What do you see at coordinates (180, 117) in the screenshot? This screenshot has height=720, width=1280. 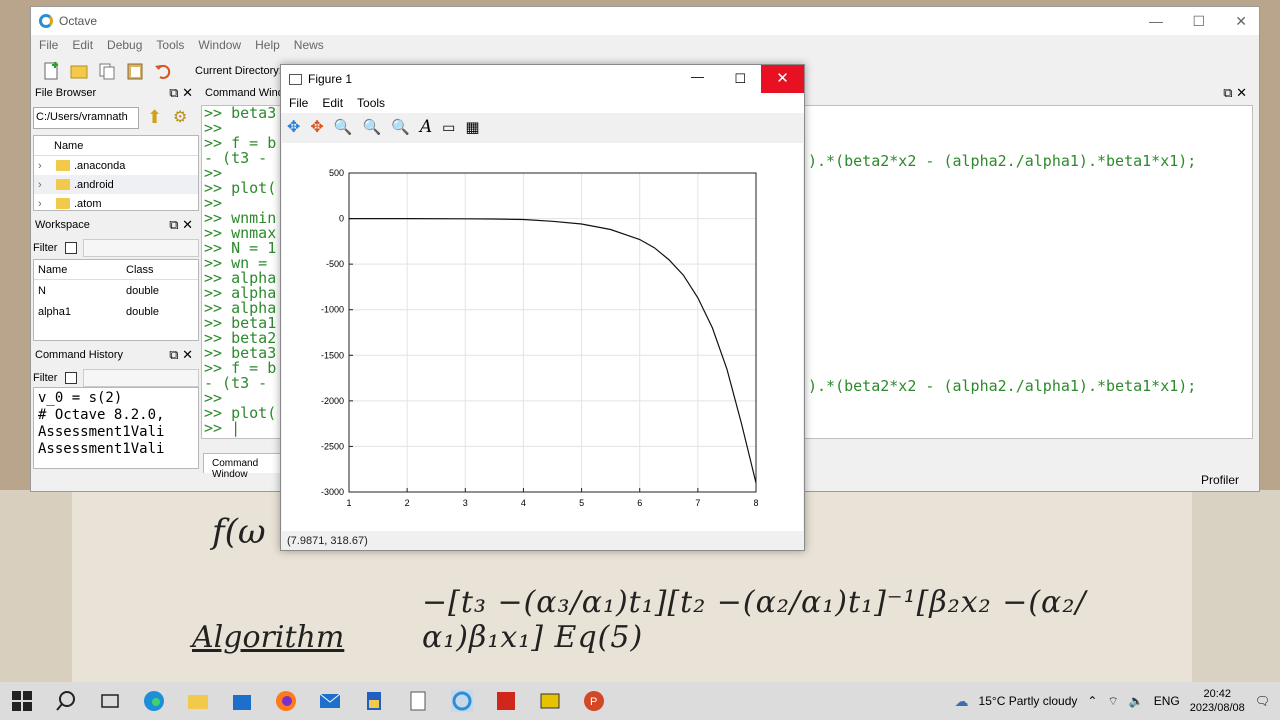 I see `folder-settings-icon: ⚙` at bounding box center [180, 117].